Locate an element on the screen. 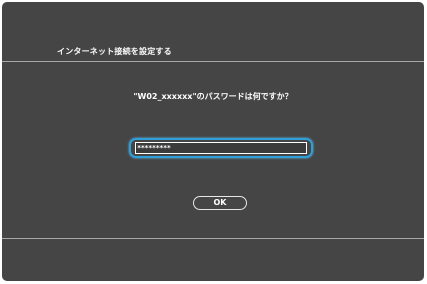 The width and height of the screenshot is (427, 284). header-divider is located at coordinates (213, 61).